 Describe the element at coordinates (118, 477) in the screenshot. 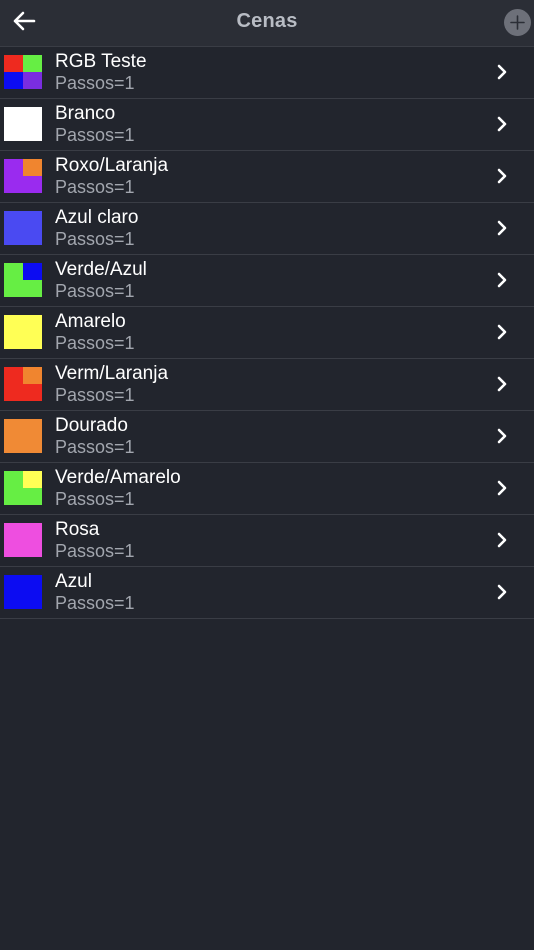

I see `scene-name: Verde/Amarelo` at that location.